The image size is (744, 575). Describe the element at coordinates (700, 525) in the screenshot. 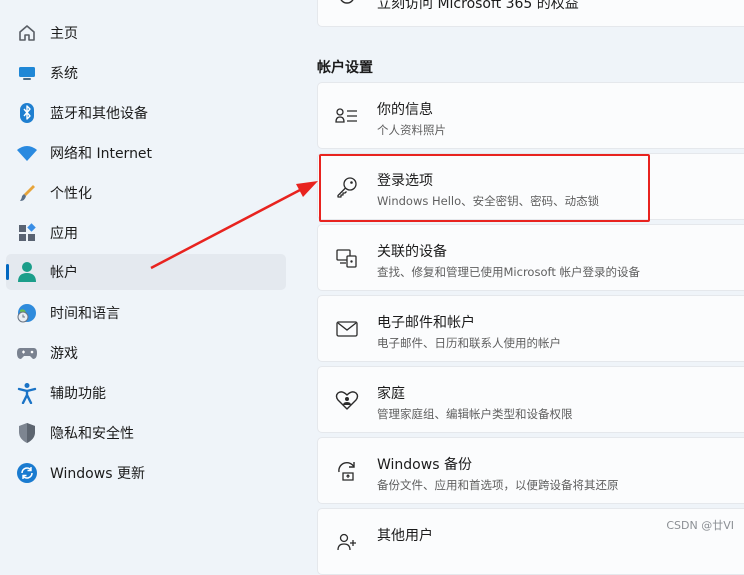

I see `watermark: CSDN @廿VI` at that location.